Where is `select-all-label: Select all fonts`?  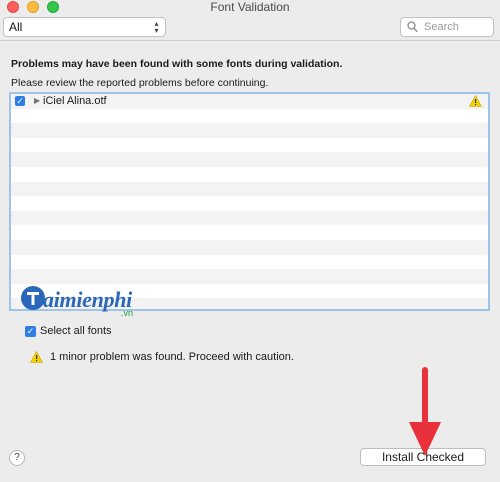 select-all-label: Select all fonts is located at coordinates (76, 331).